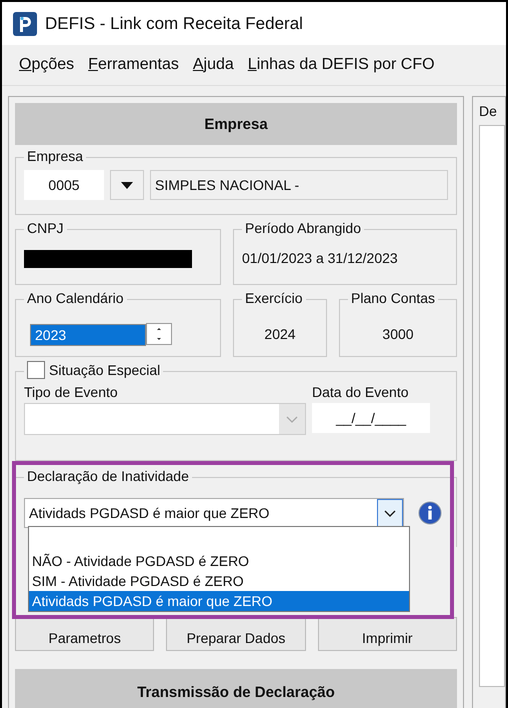 This screenshot has height=708, width=508. Describe the element at coordinates (55, 156) in the screenshot. I see `group-label: Empresa` at that location.